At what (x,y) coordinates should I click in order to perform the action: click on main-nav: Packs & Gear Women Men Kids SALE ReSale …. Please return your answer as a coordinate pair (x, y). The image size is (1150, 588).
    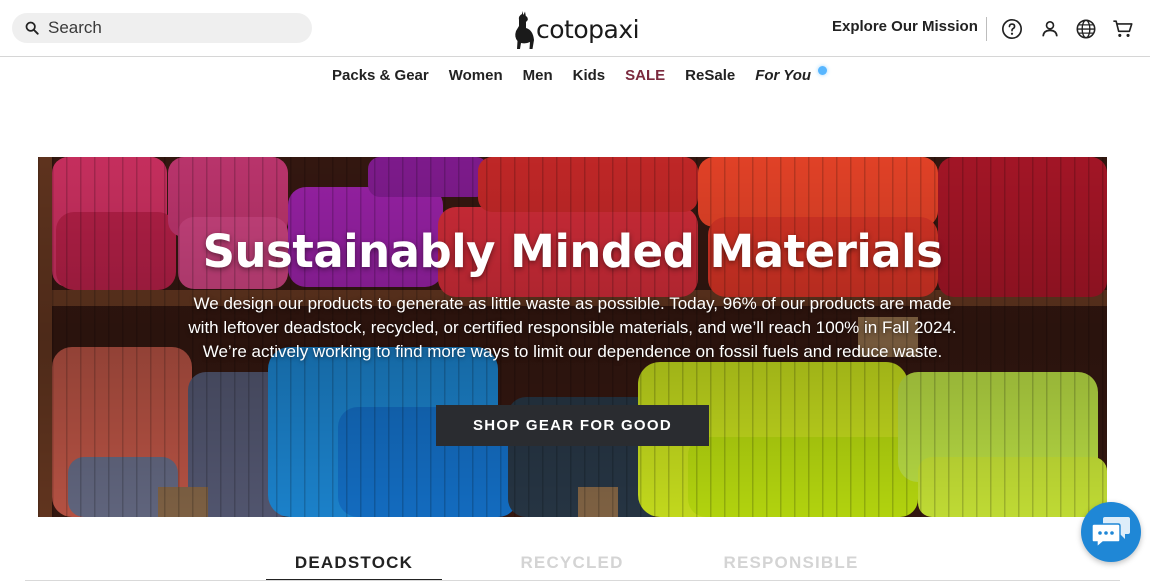
    Looking at the image, I should click on (580, 74).